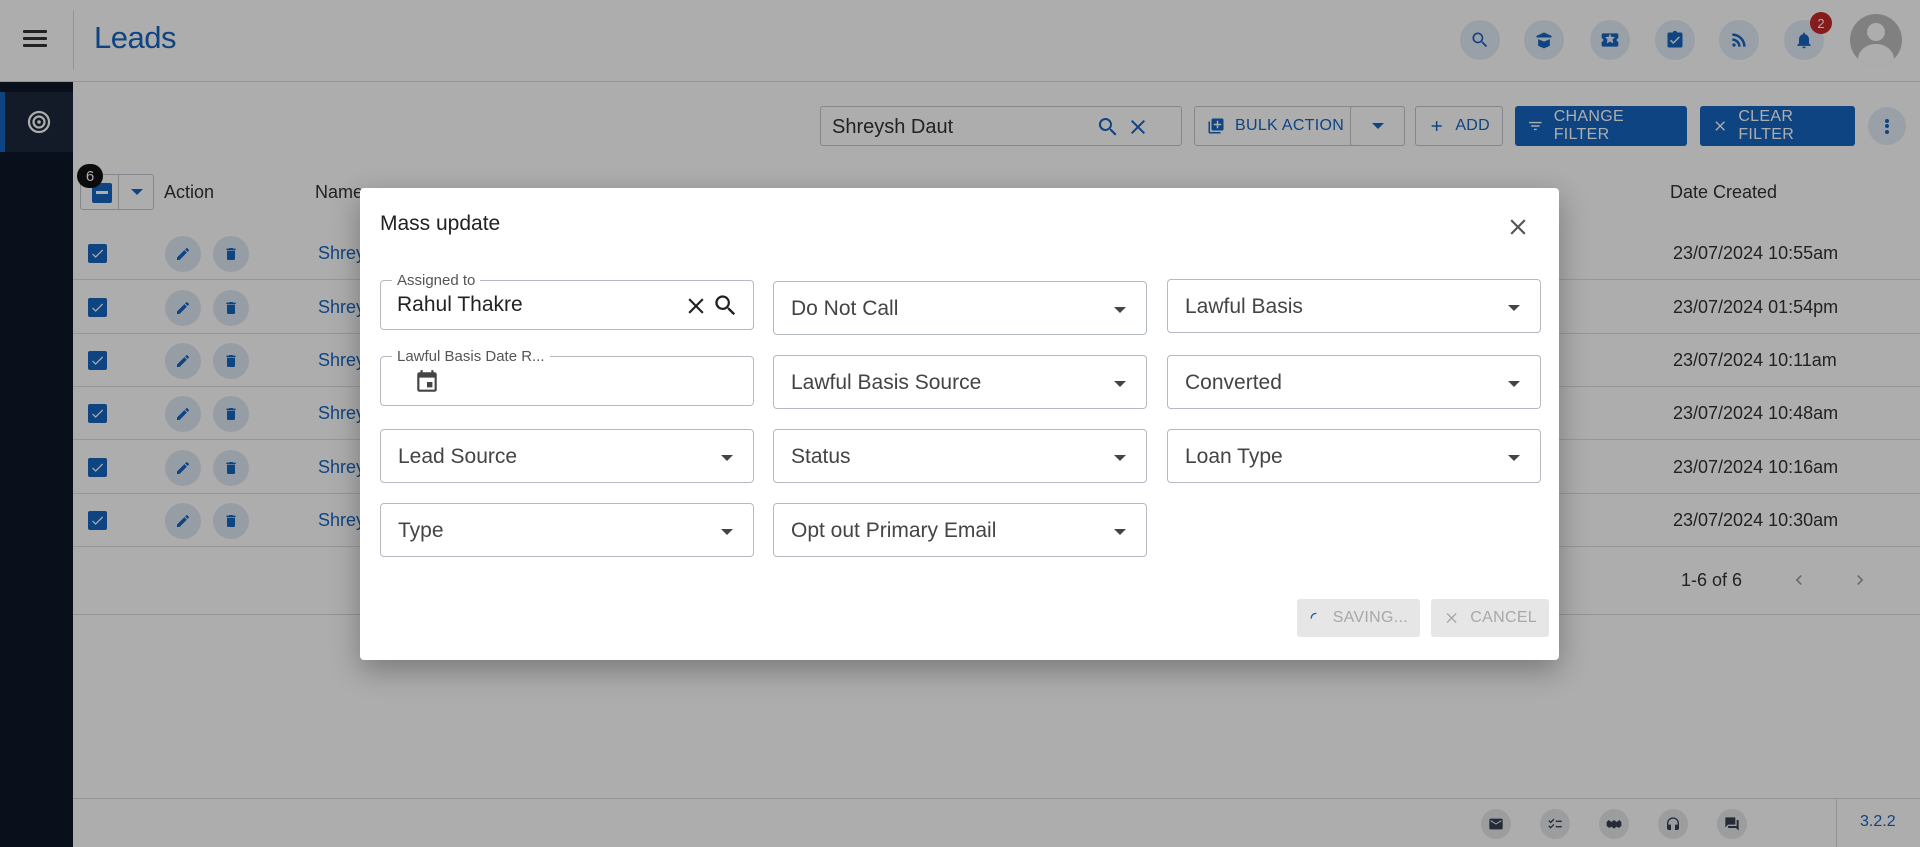 Image resolution: width=1920 pixels, height=847 pixels. I want to click on lead-source-select: Lead Source, so click(567, 456).